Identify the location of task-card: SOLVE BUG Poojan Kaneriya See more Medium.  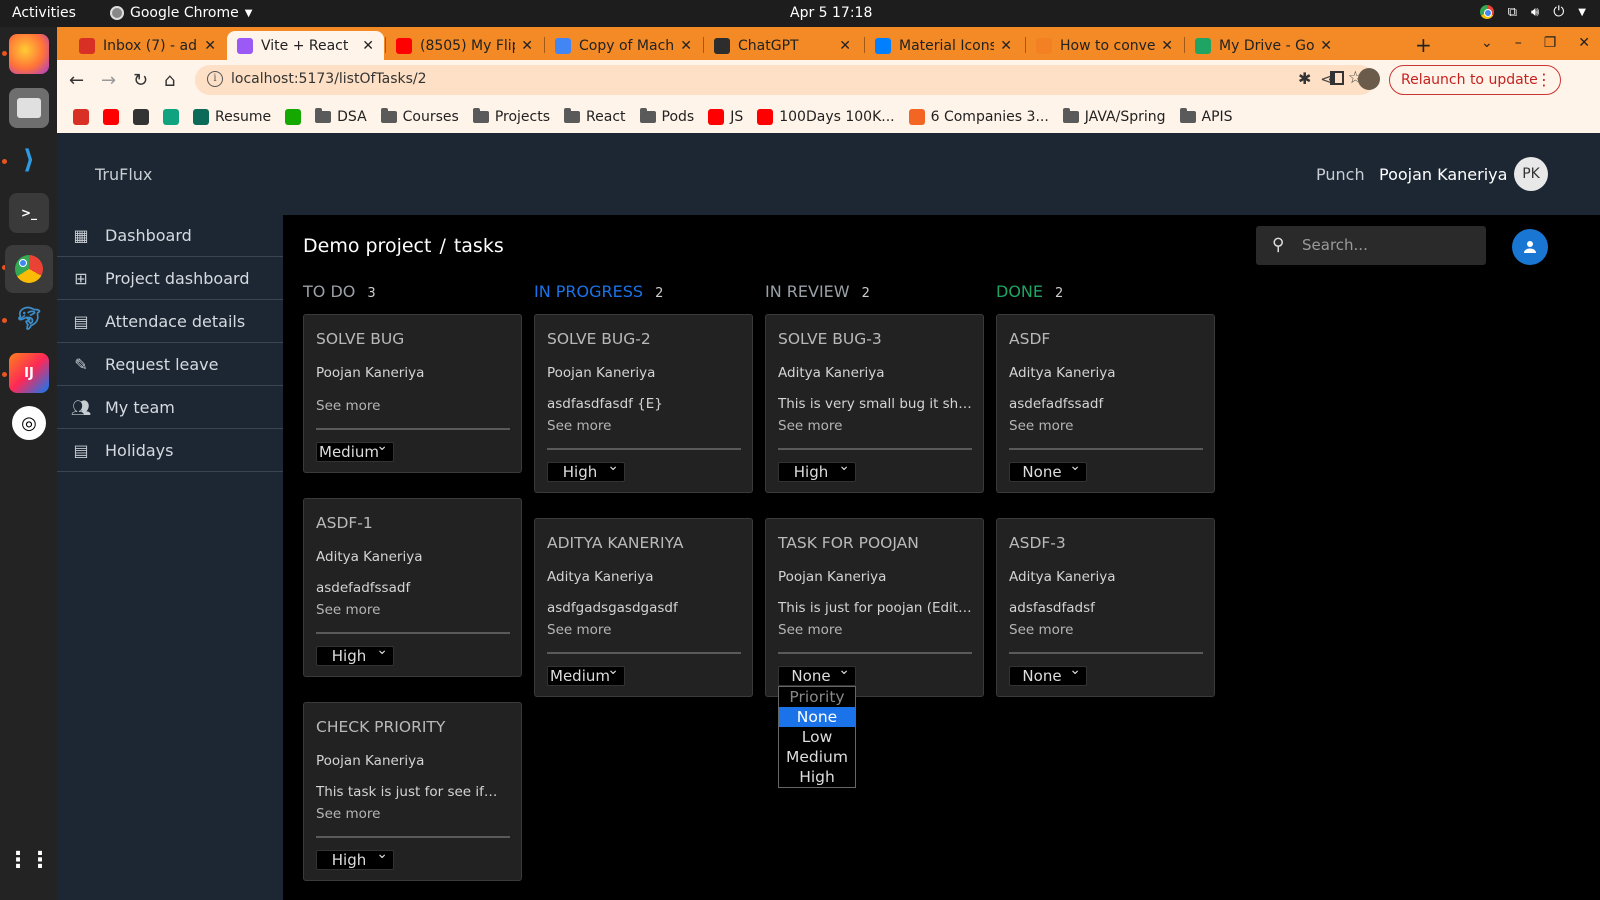
(412, 393).